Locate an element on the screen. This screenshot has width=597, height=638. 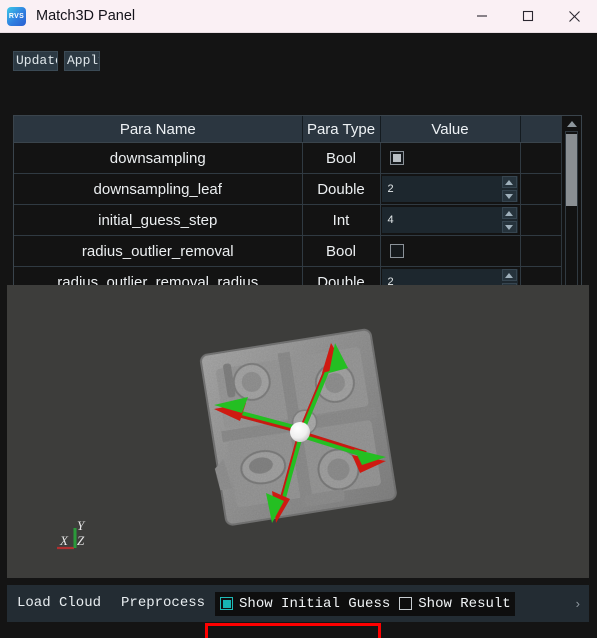
point-cloud-render is located at coordinates (298, 427).